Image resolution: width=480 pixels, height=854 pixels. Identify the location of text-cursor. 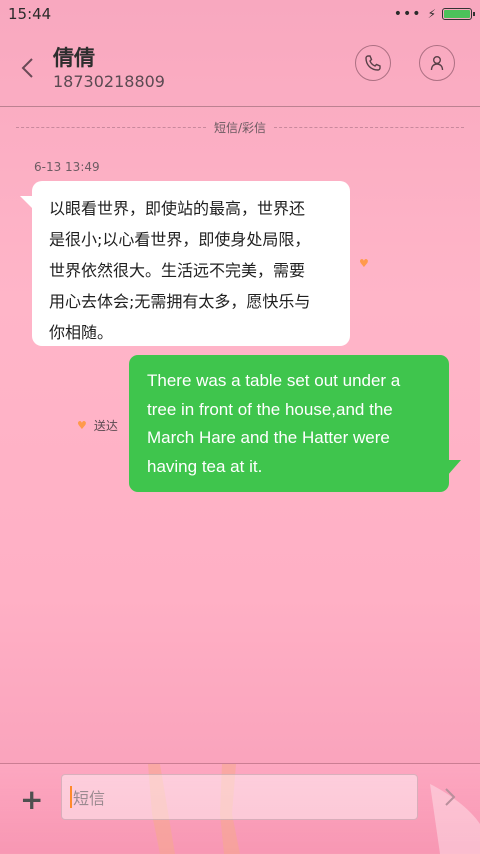
(71, 797).